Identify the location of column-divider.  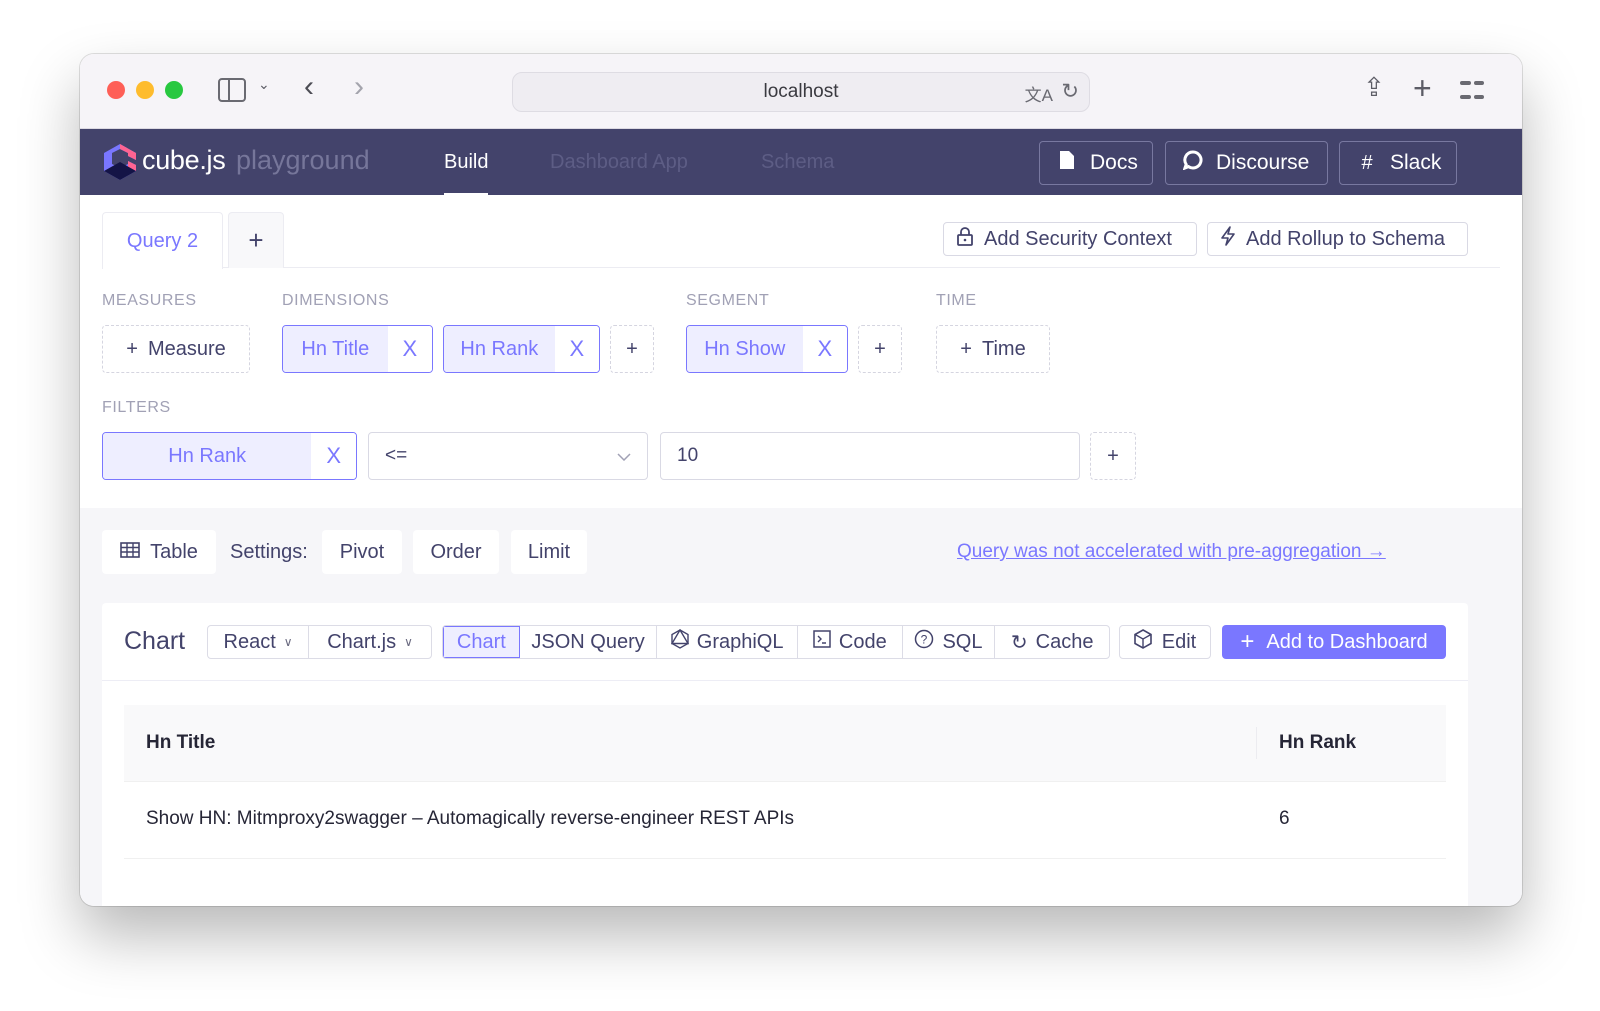
(1256, 743).